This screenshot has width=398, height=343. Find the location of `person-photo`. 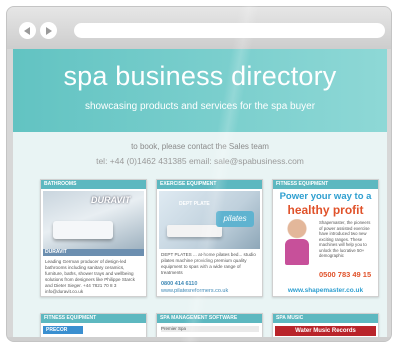

person-photo is located at coordinates (297, 243).